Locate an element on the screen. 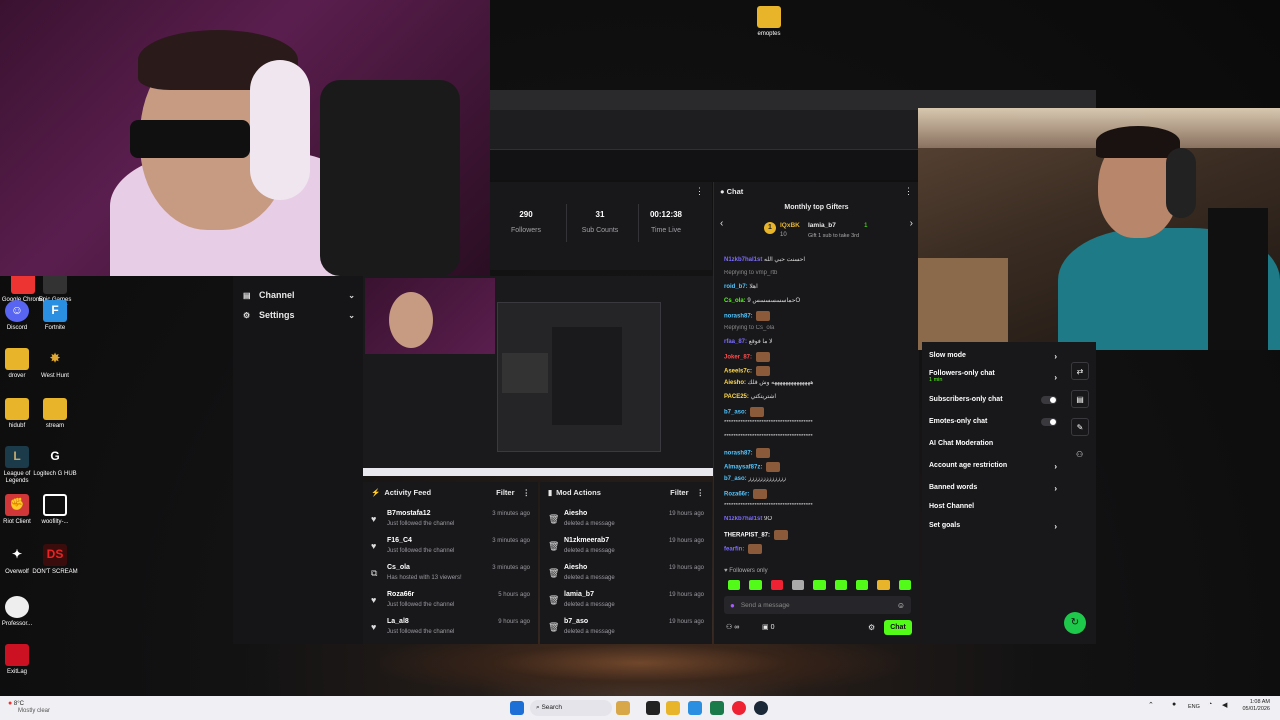  mod-setting-slow-mode: Slow mode › is located at coordinates (993, 356).